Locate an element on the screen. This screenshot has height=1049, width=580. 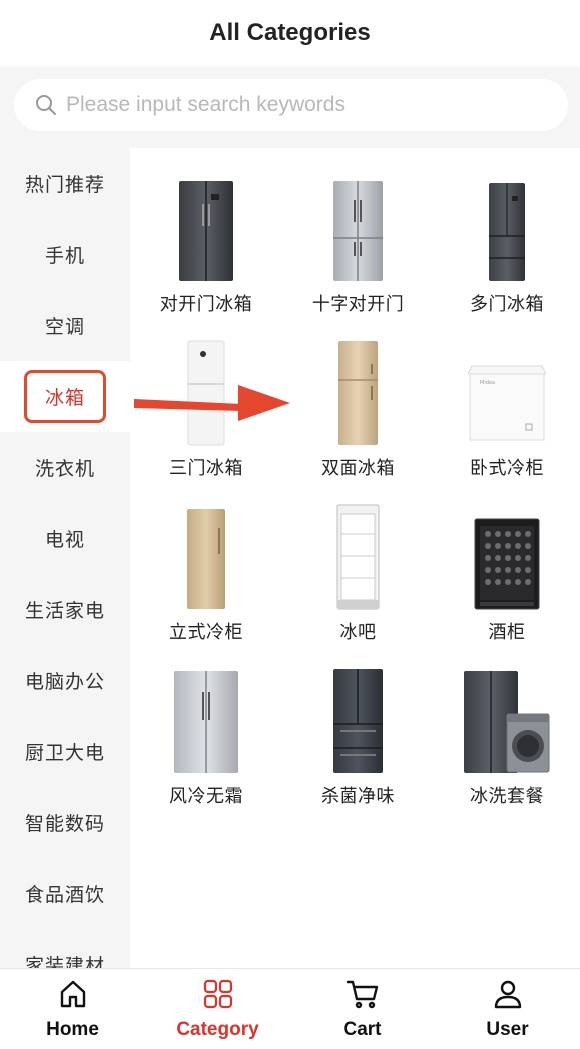
french-door-fridge-icon is located at coordinates (358, 719).